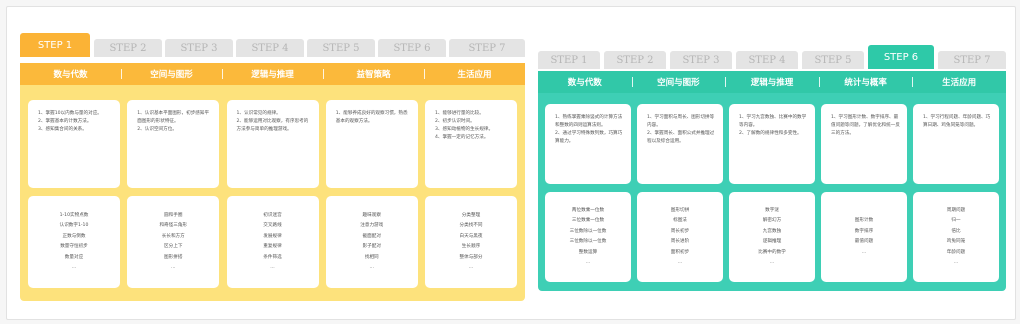 The height and width of the screenshot is (324, 1020). Describe the element at coordinates (55, 45) in the screenshot. I see `left-tab-step-1: STEP 1` at that location.